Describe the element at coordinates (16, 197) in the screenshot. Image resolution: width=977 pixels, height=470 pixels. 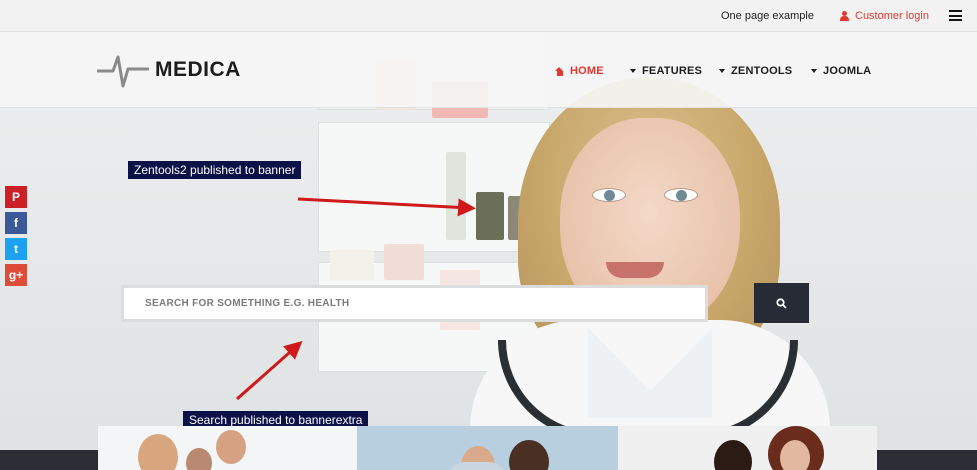
I see `pinterest-icon: P` at that location.